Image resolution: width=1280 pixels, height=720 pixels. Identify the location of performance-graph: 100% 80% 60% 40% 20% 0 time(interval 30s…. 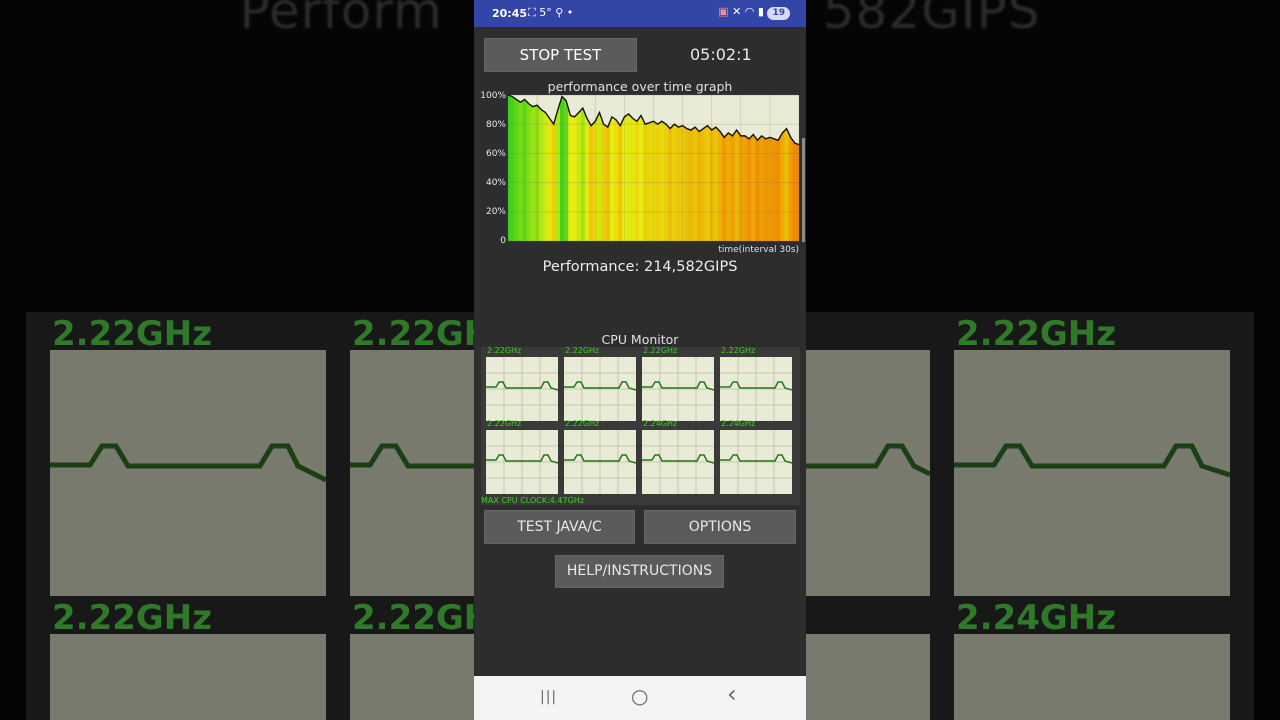
(640, 173).